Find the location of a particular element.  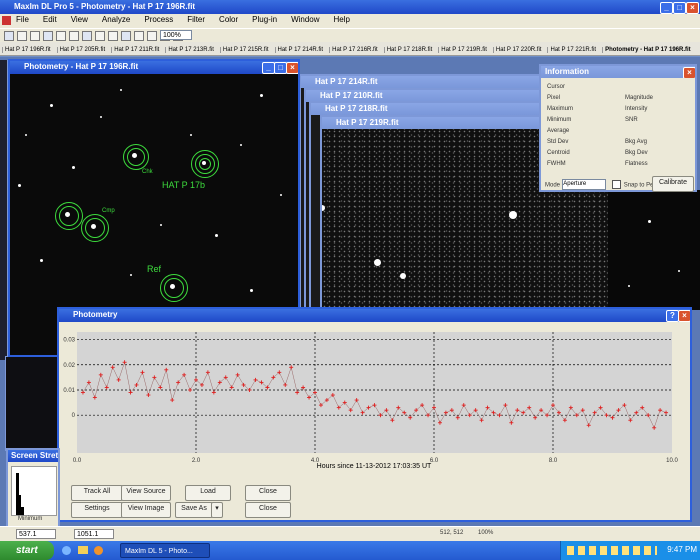

screen-stretch-window: Screen Stretch Minimum is located at coordinates (33, 488).